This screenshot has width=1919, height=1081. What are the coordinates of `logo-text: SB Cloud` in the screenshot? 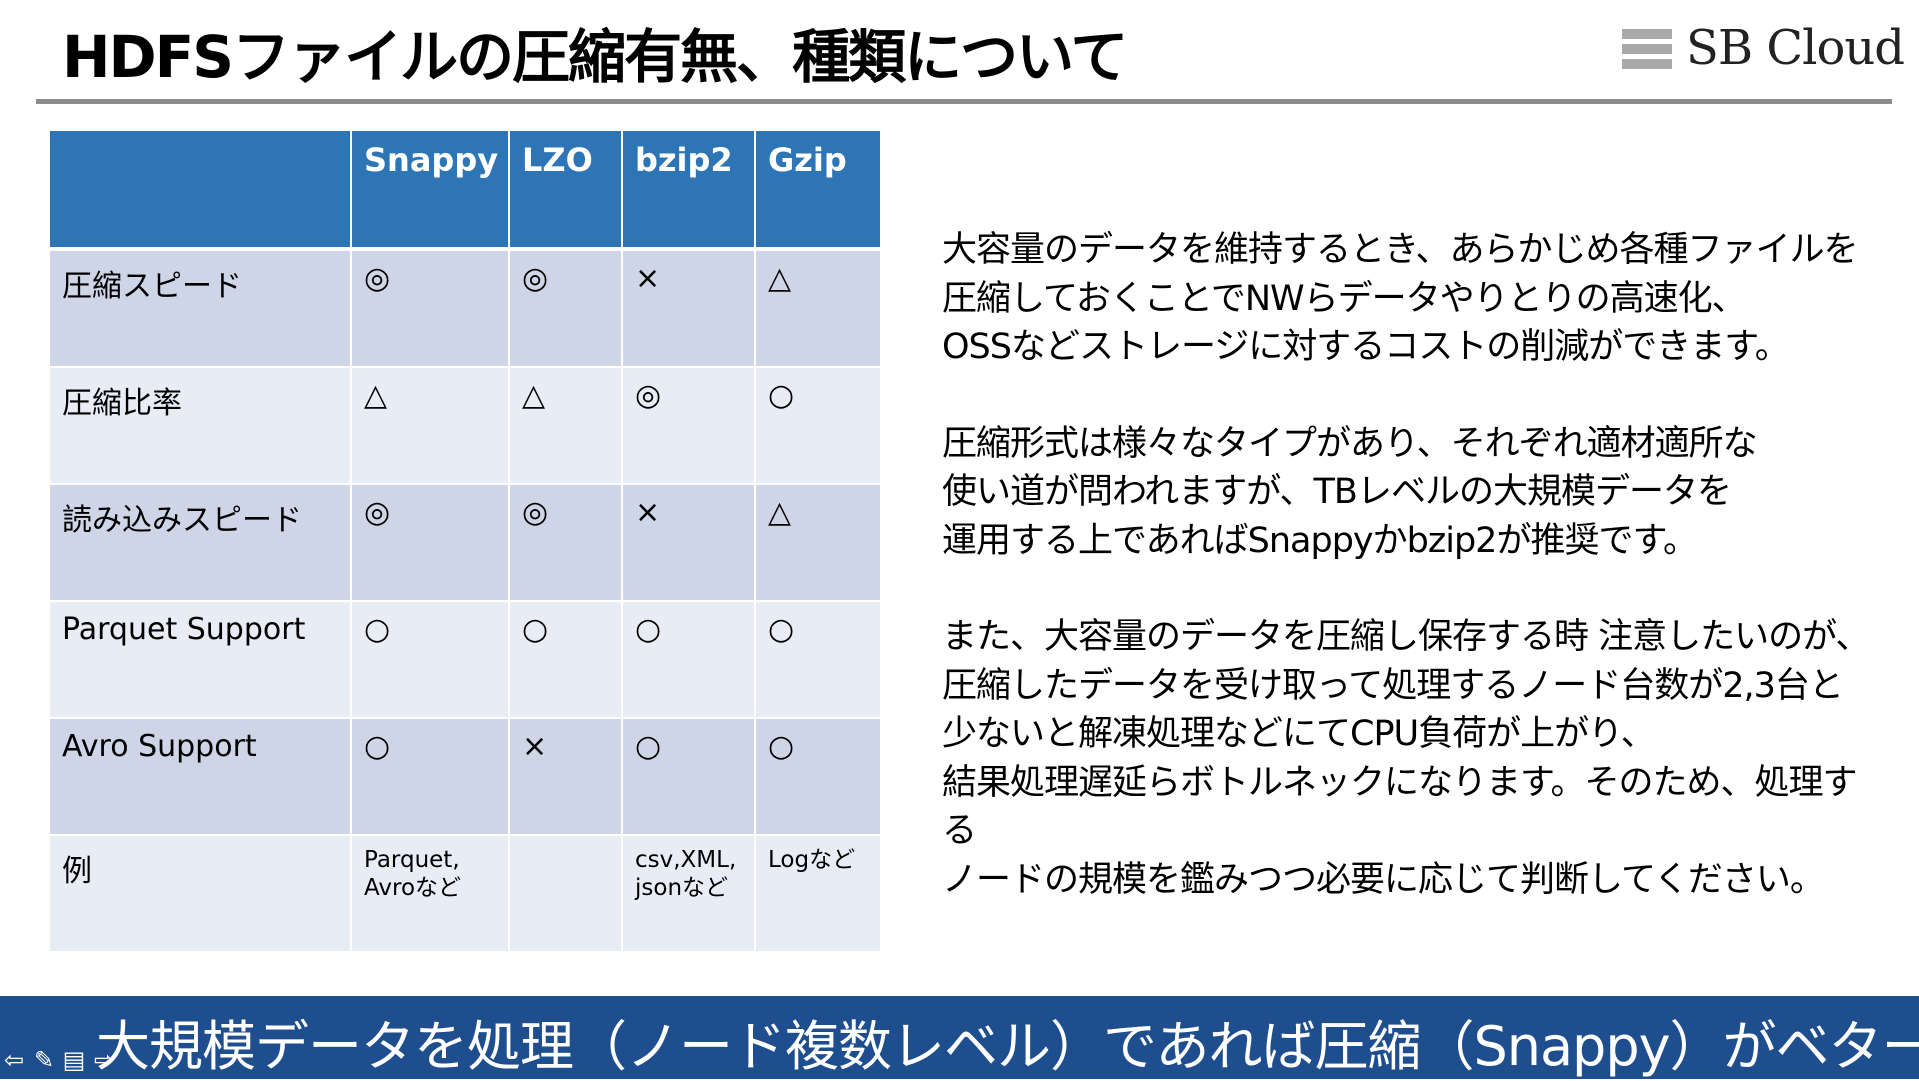 It's located at (1795, 48).